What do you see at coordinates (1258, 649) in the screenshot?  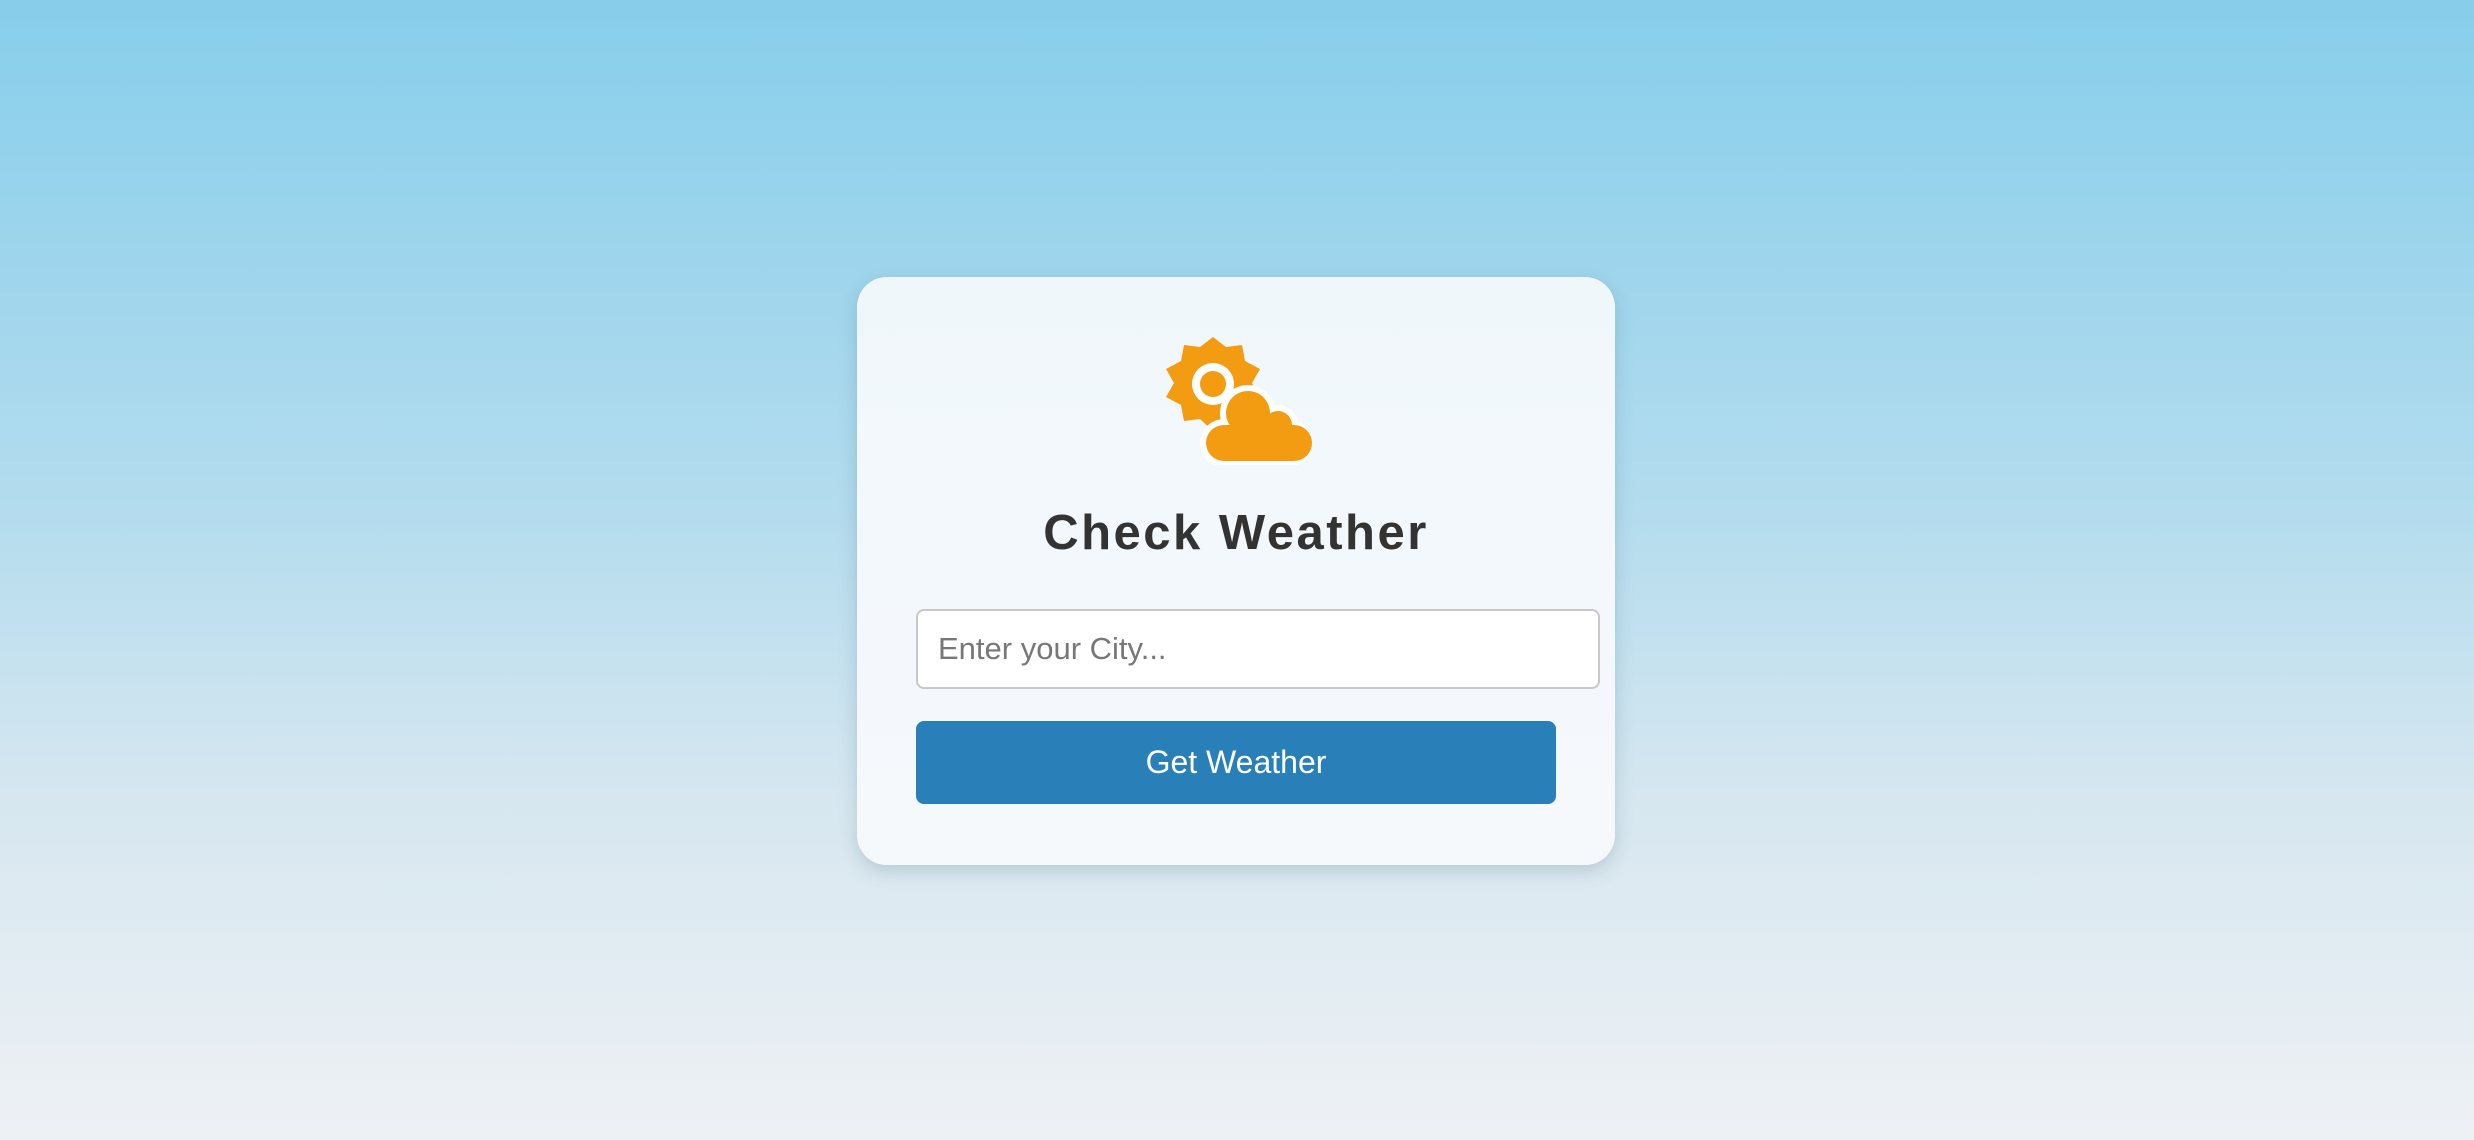 I see `city-search-input` at bounding box center [1258, 649].